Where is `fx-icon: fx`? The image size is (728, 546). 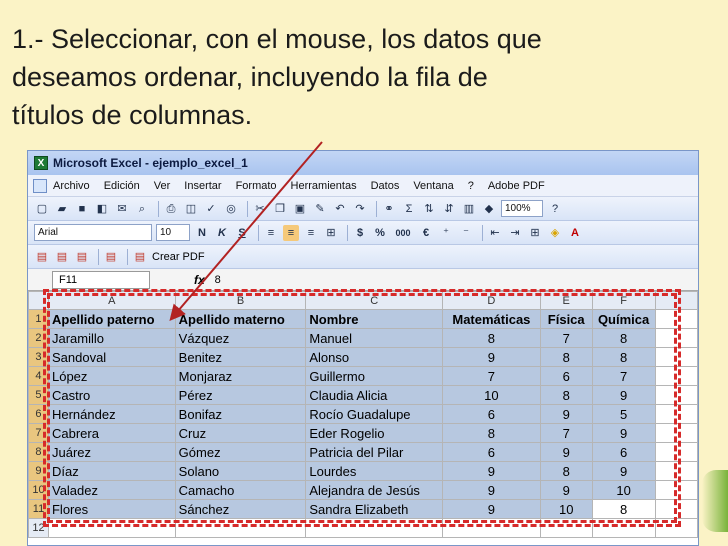 fx-icon: fx is located at coordinates (199, 280).